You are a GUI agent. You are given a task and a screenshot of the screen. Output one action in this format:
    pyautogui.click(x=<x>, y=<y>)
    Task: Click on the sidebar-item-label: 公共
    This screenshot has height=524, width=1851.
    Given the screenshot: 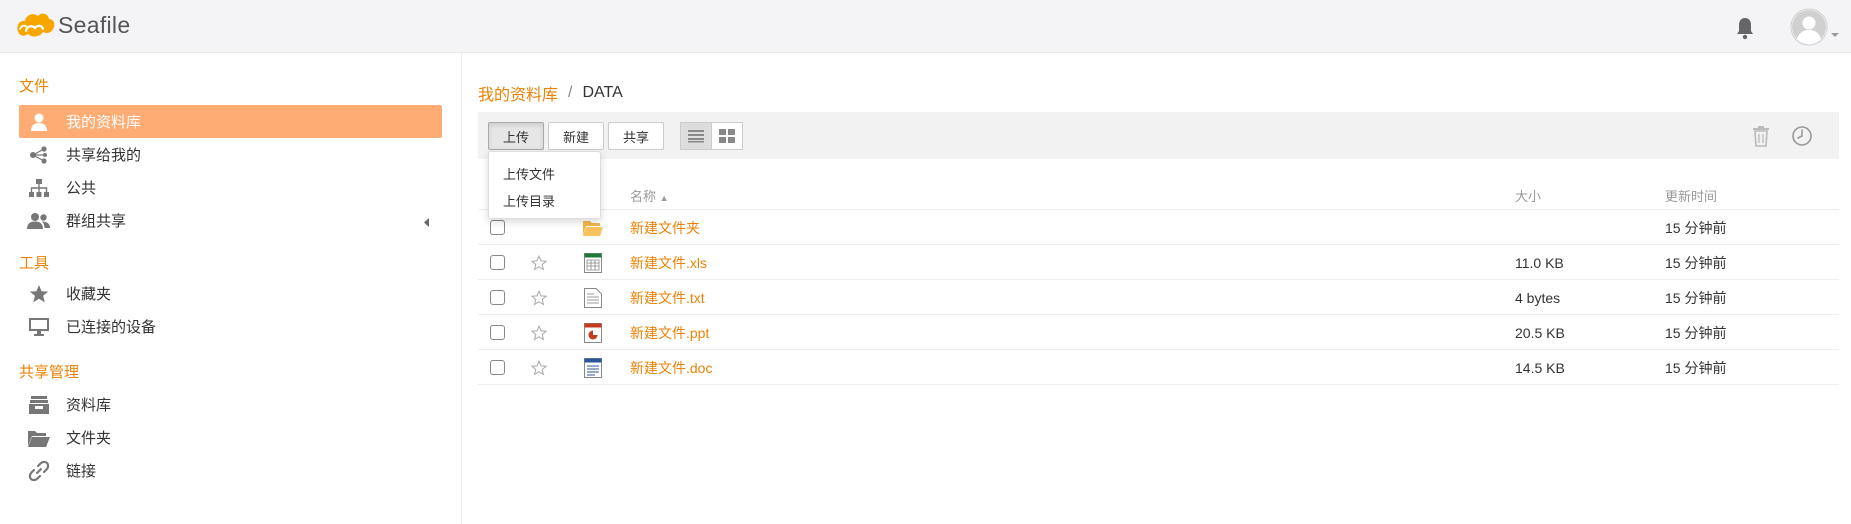 What is the action you would take?
    pyautogui.click(x=81, y=188)
    